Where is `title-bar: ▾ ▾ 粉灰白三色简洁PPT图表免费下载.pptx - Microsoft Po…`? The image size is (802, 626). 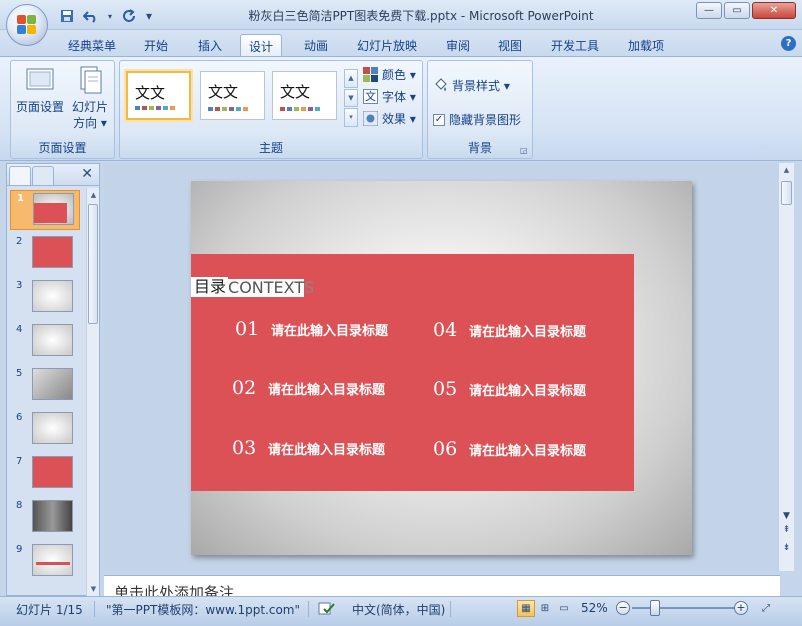
title-bar: ▾ ▾ 粉灰白三色简洁PPT图表免费下载.pptx - Microsoft Po… is located at coordinates (401, 15).